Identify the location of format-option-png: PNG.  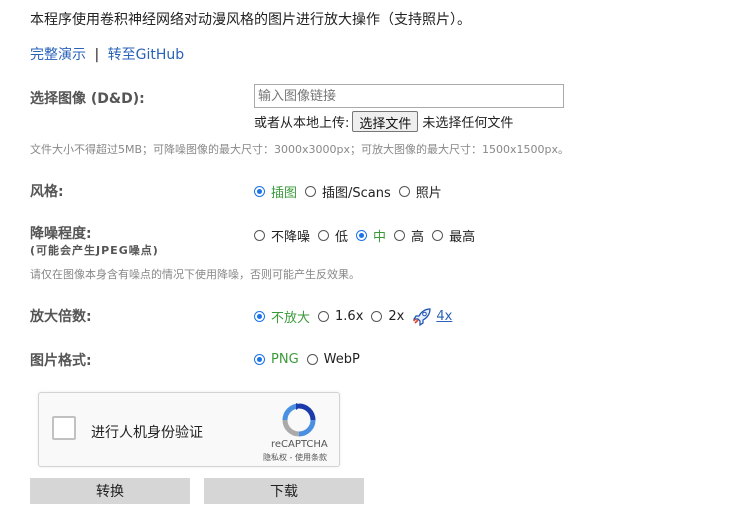
(285, 359).